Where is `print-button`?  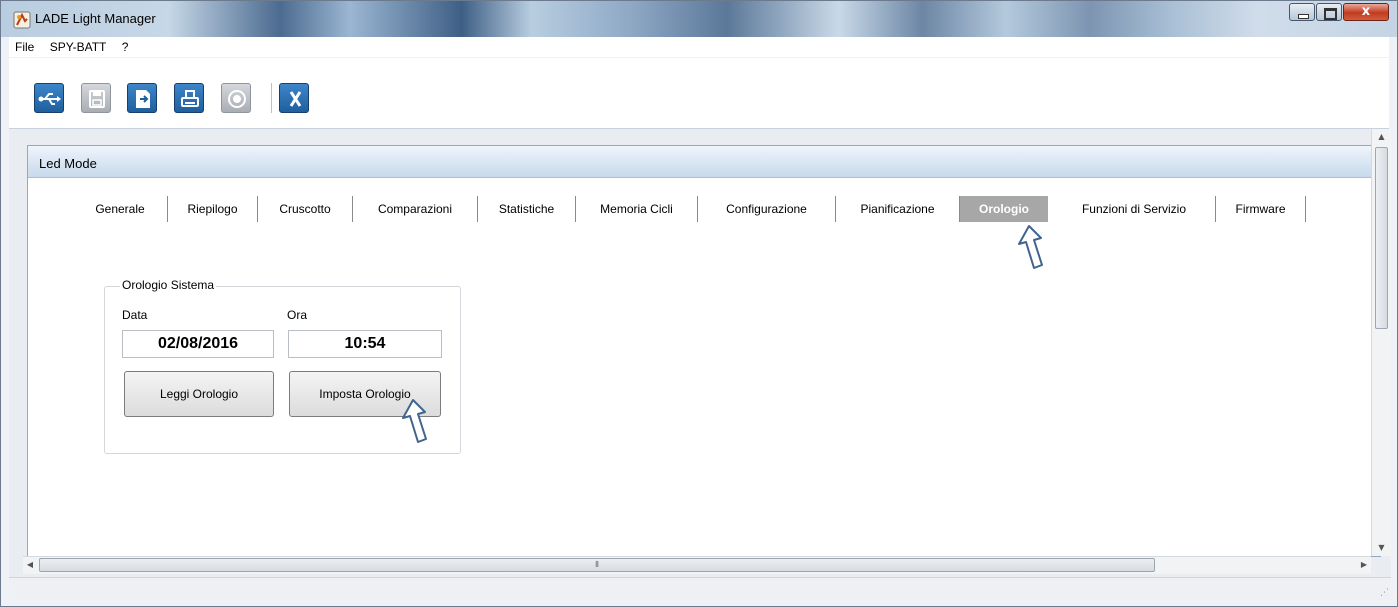
print-button is located at coordinates (189, 98).